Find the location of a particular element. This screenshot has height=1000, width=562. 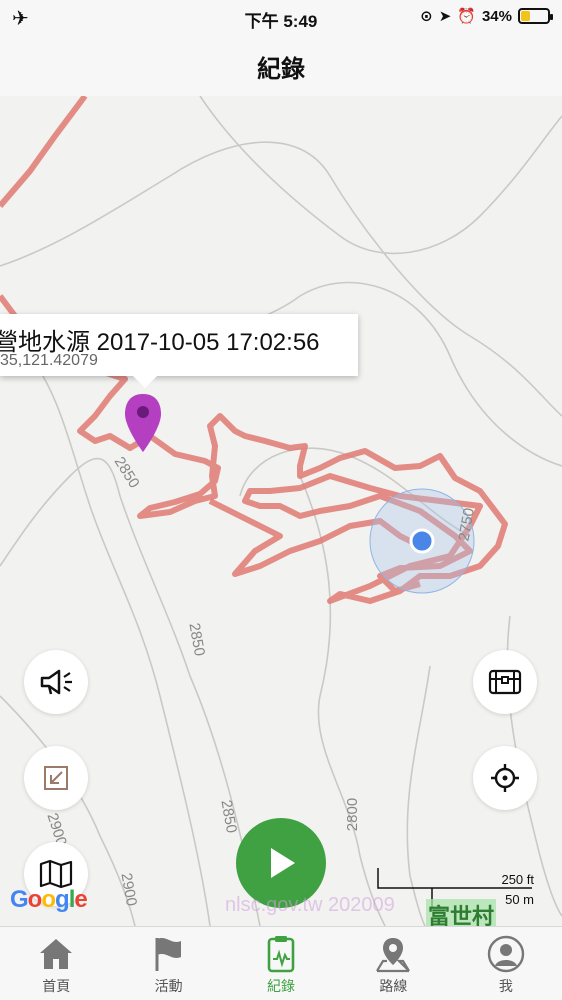

status-right: ⊙ ➤ ⏰ 34% is located at coordinates (486, 16).